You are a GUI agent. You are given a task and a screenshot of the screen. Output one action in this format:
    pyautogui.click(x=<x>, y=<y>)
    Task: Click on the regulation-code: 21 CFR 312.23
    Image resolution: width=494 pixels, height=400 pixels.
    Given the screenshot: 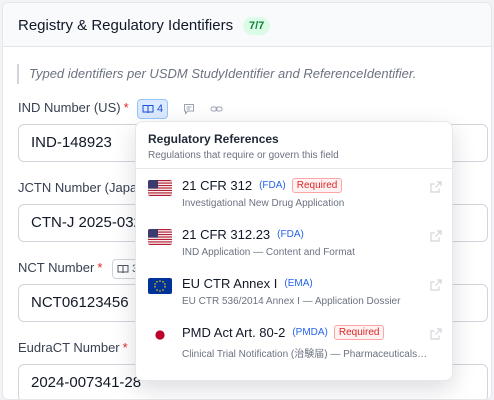 What is the action you would take?
    pyautogui.click(x=226, y=234)
    